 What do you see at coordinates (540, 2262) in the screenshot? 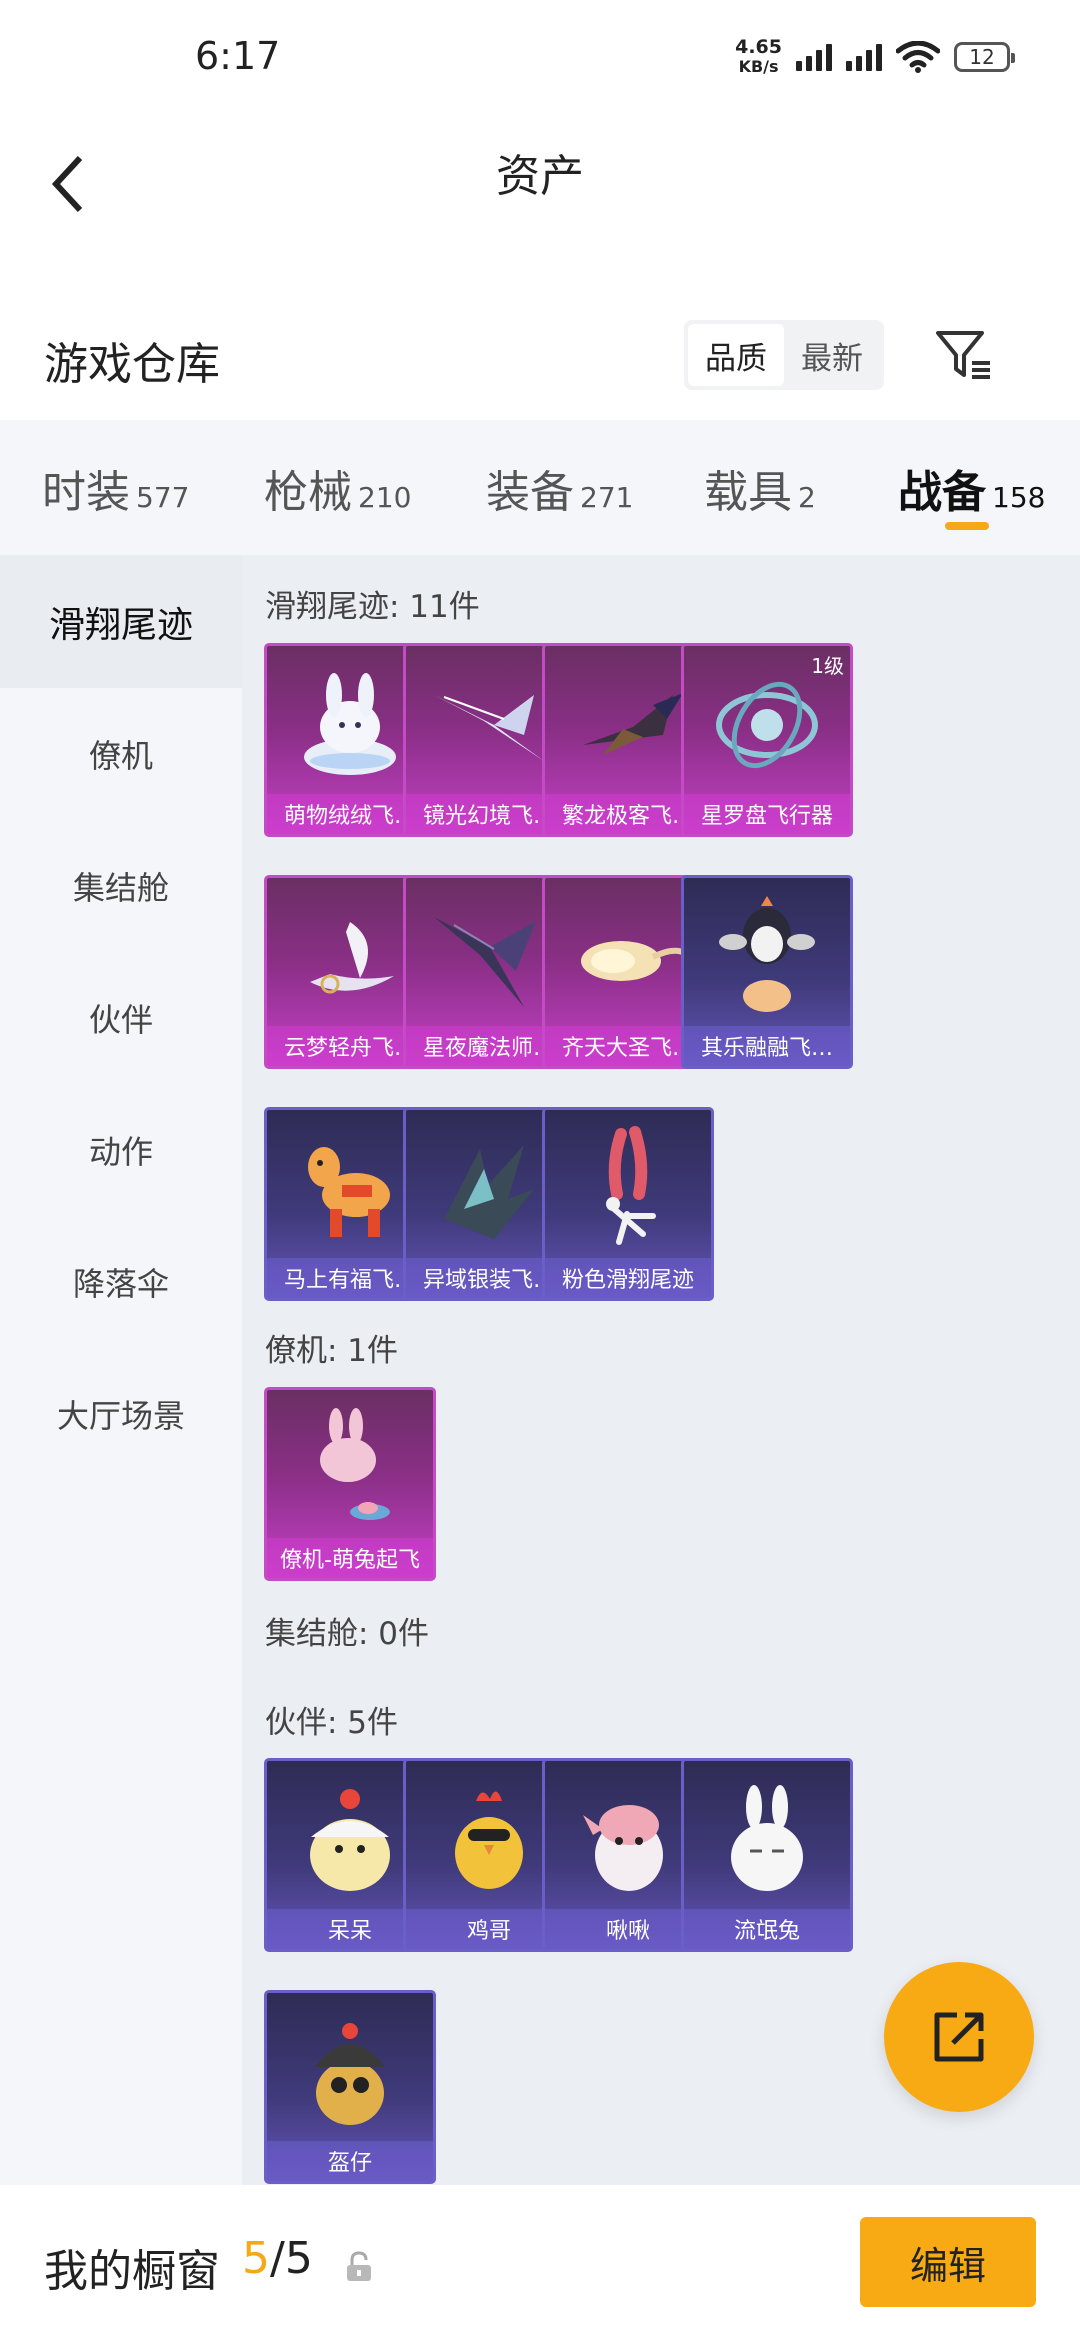
I see `showcase-bar: 我的橱窗 5/5 编辑` at bounding box center [540, 2262].